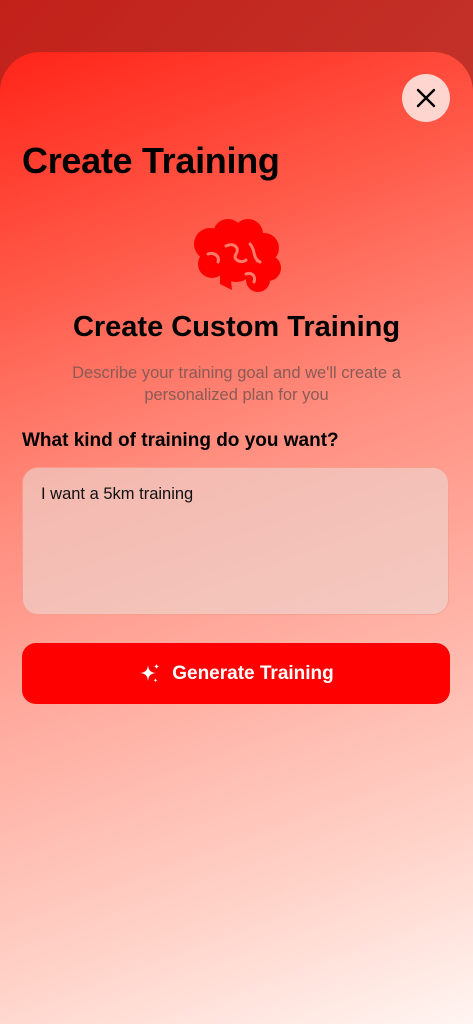 This screenshot has width=473, height=1024. I want to click on page-title: Create Training, so click(151, 160).